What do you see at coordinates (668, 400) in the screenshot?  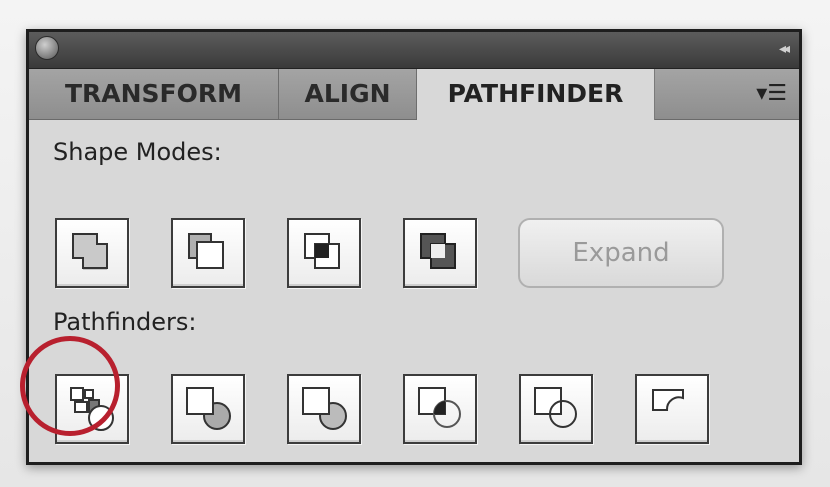 I see `minus-back-icon` at bounding box center [668, 400].